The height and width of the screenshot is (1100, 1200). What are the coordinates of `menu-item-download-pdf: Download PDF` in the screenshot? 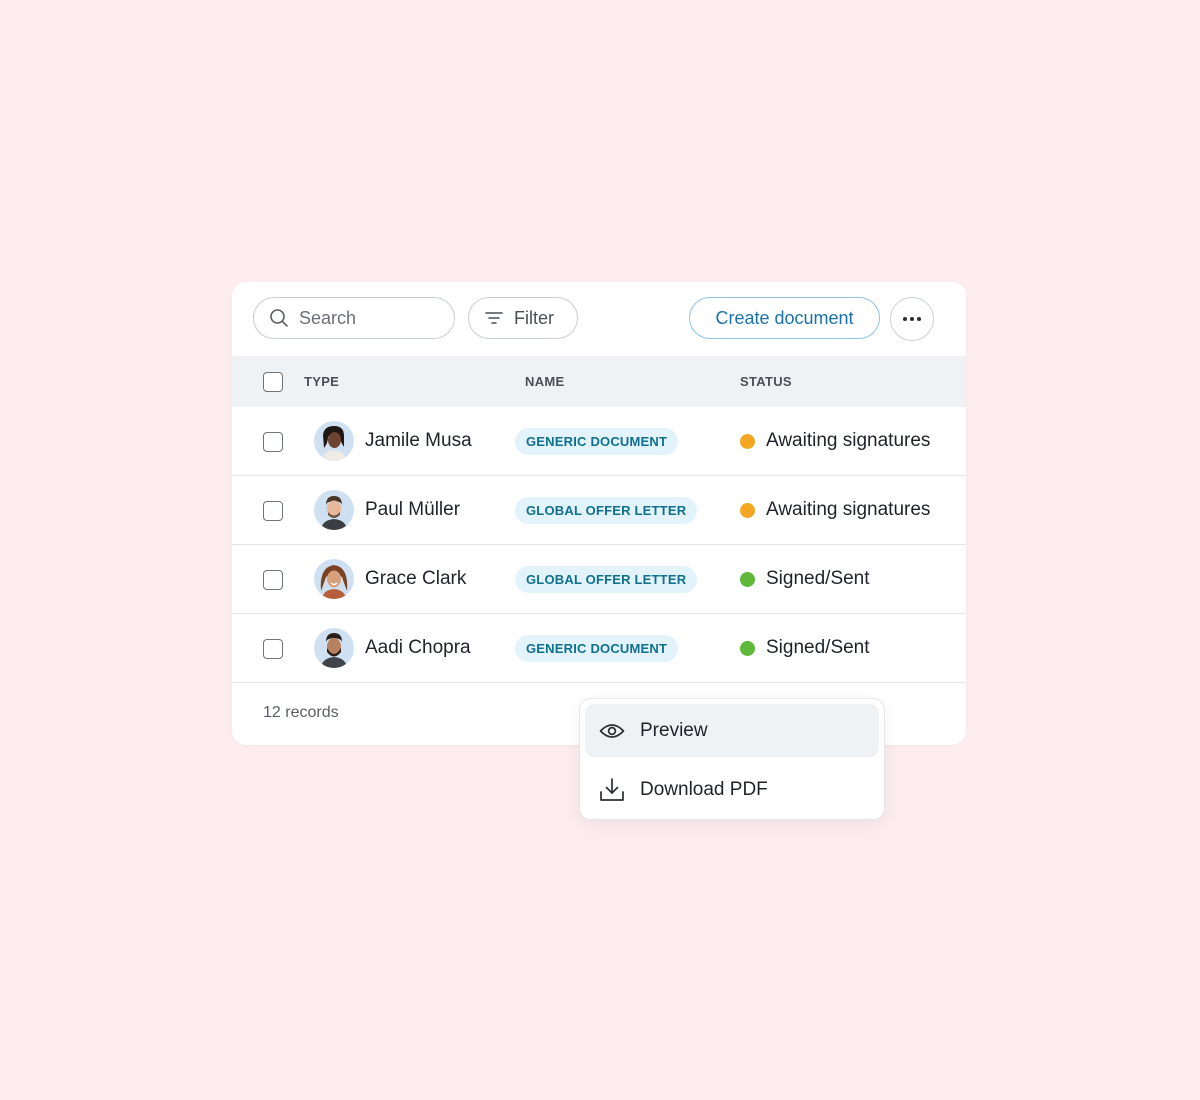 It's located at (732, 789).